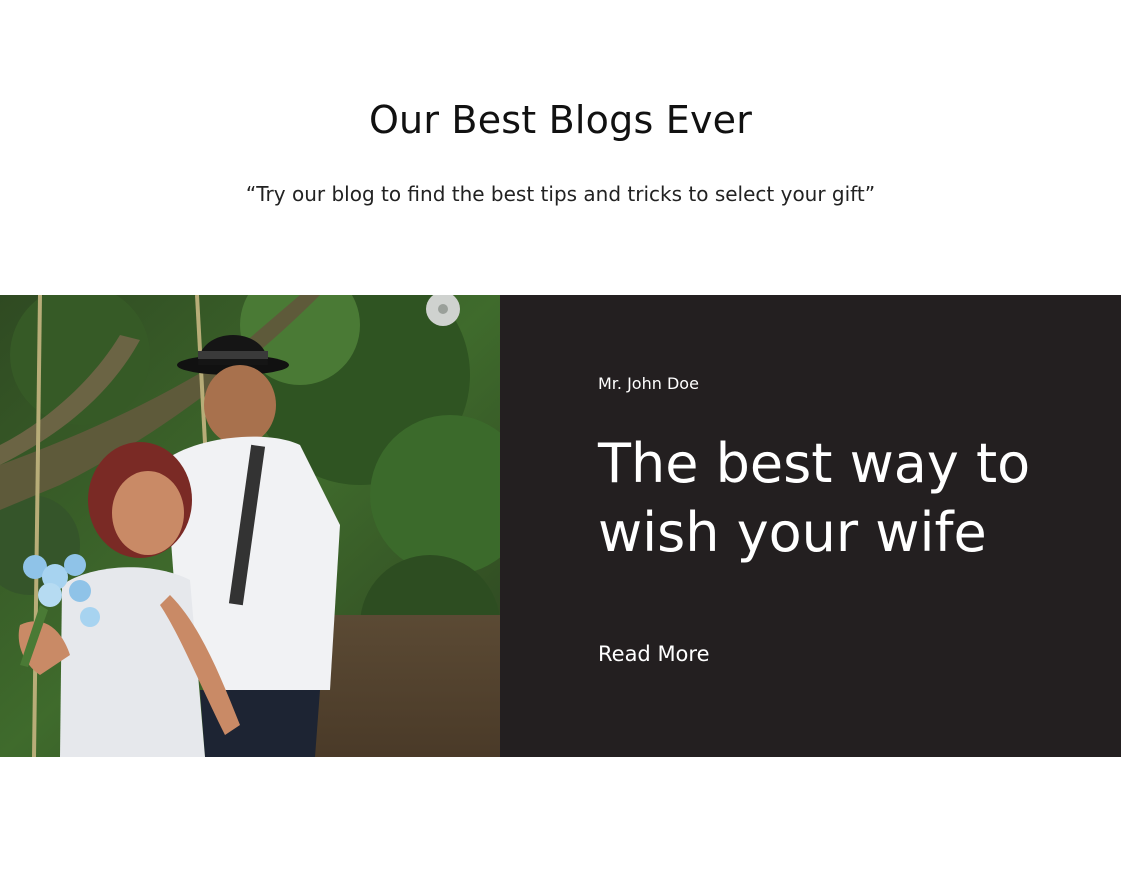  Describe the element at coordinates (654, 654) in the screenshot. I see `read-more-link: Read More` at that location.